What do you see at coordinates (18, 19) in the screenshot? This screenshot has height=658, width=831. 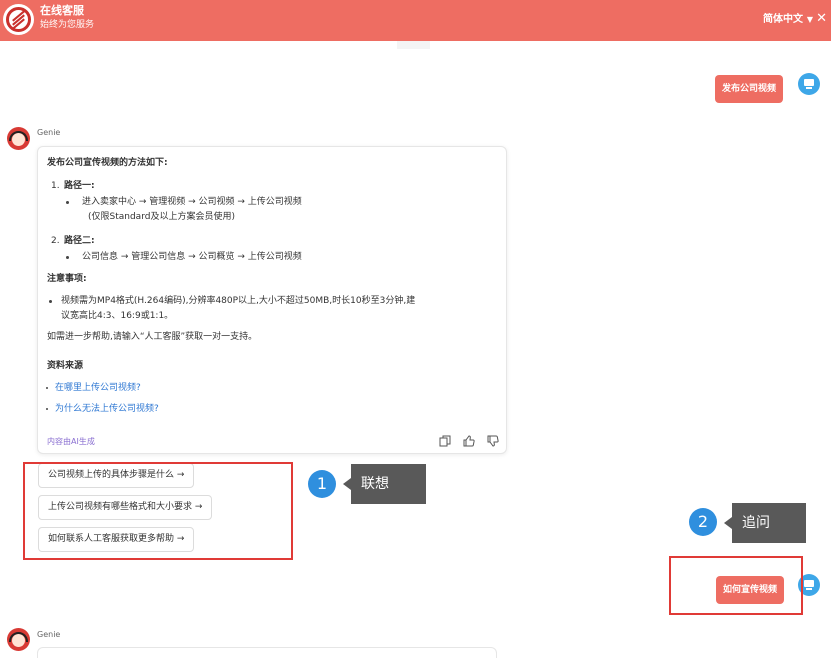 I see `brand-logo-icon` at bounding box center [18, 19].